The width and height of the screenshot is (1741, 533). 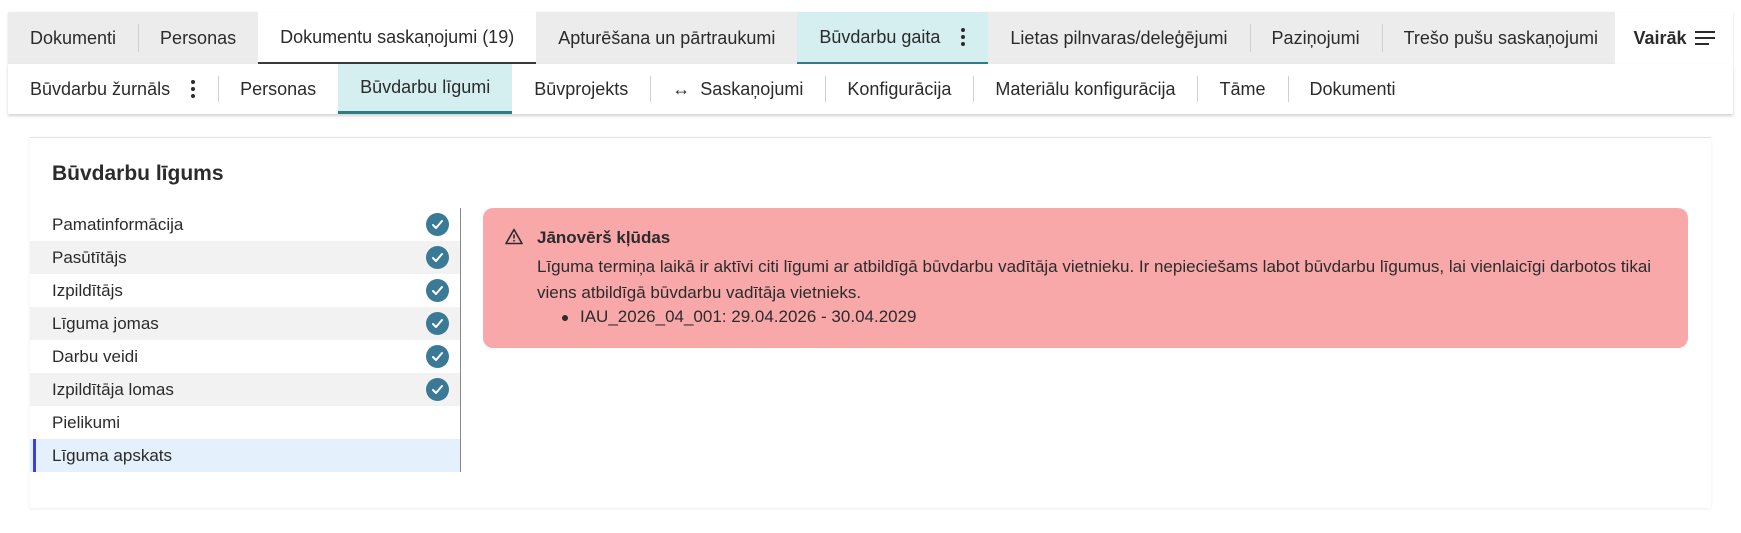 I want to click on subtab-buvdarbu-ligumi: Būvdarbu līgumi, so click(x=425, y=89).